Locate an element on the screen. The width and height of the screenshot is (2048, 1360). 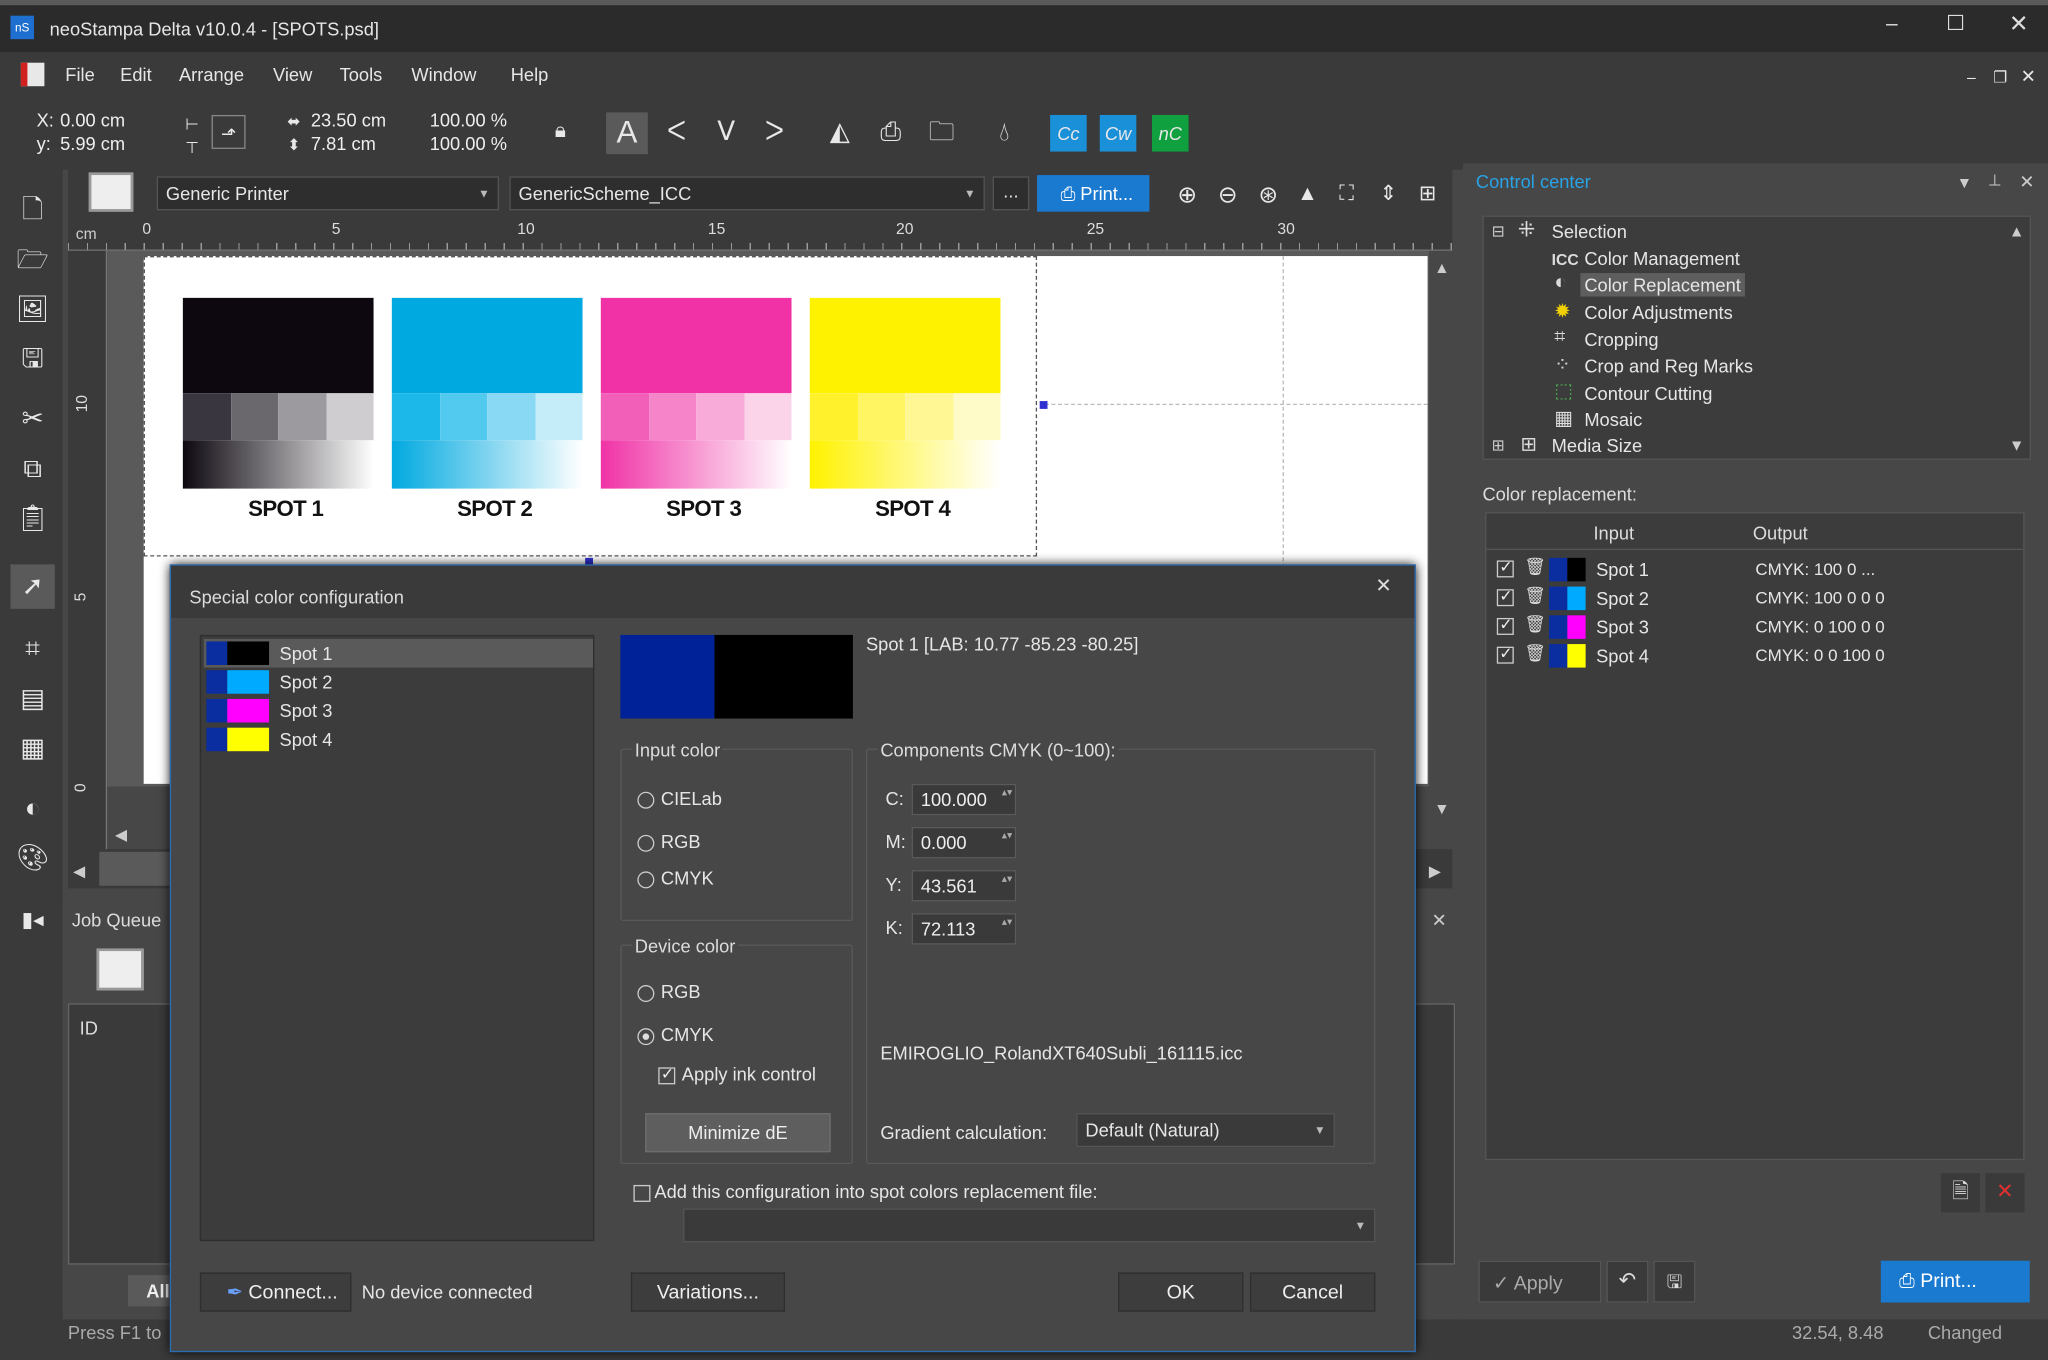
input-rgb-radio is located at coordinates (646, 843).